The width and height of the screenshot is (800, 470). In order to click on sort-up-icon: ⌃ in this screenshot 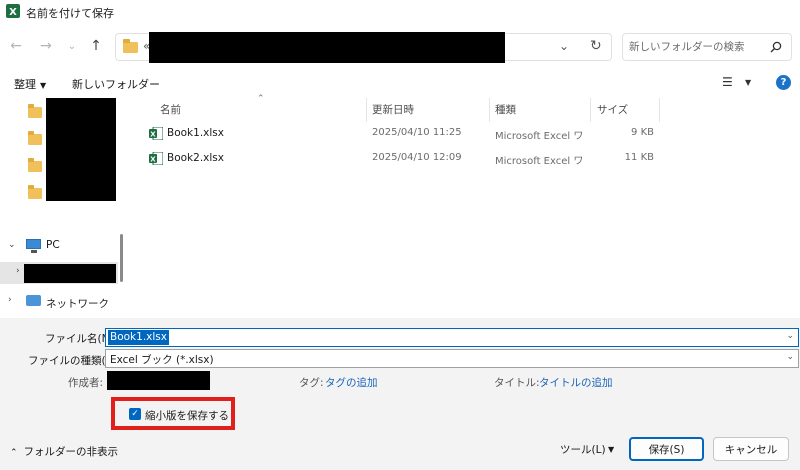, I will do `click(261, 99)`.